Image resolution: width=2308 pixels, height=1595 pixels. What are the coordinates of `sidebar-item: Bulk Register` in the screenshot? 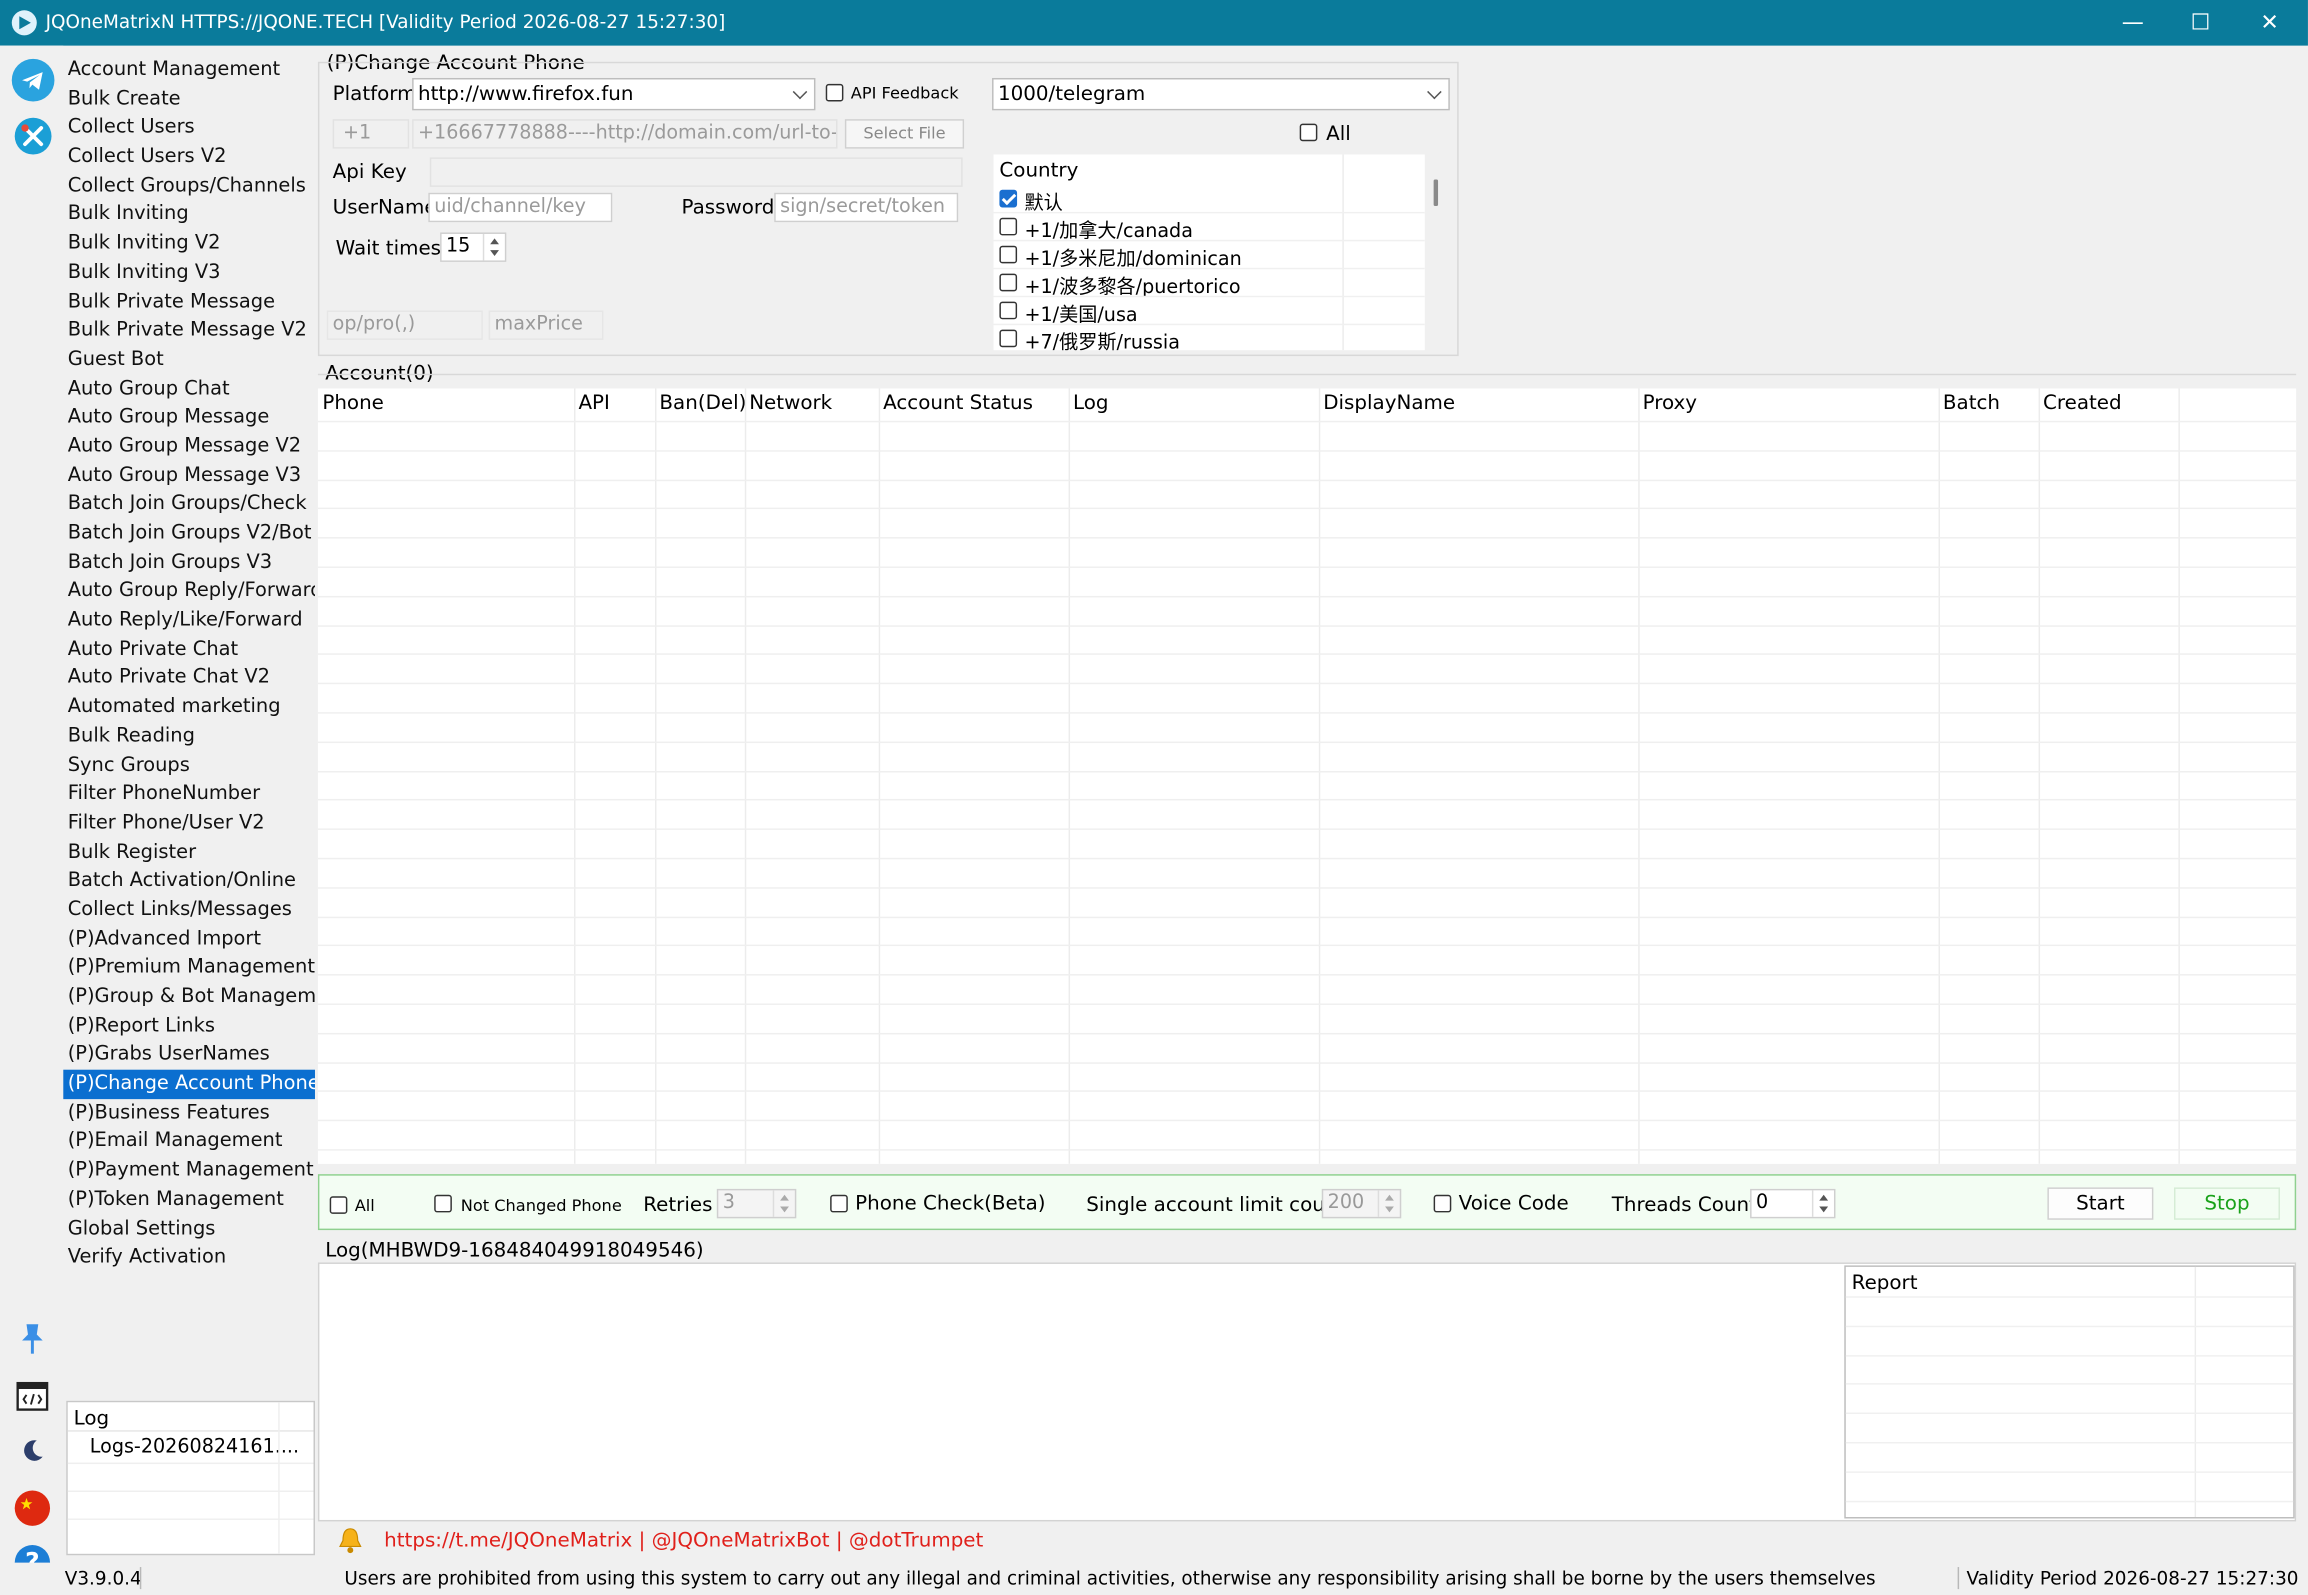 It's located at (189, 852).